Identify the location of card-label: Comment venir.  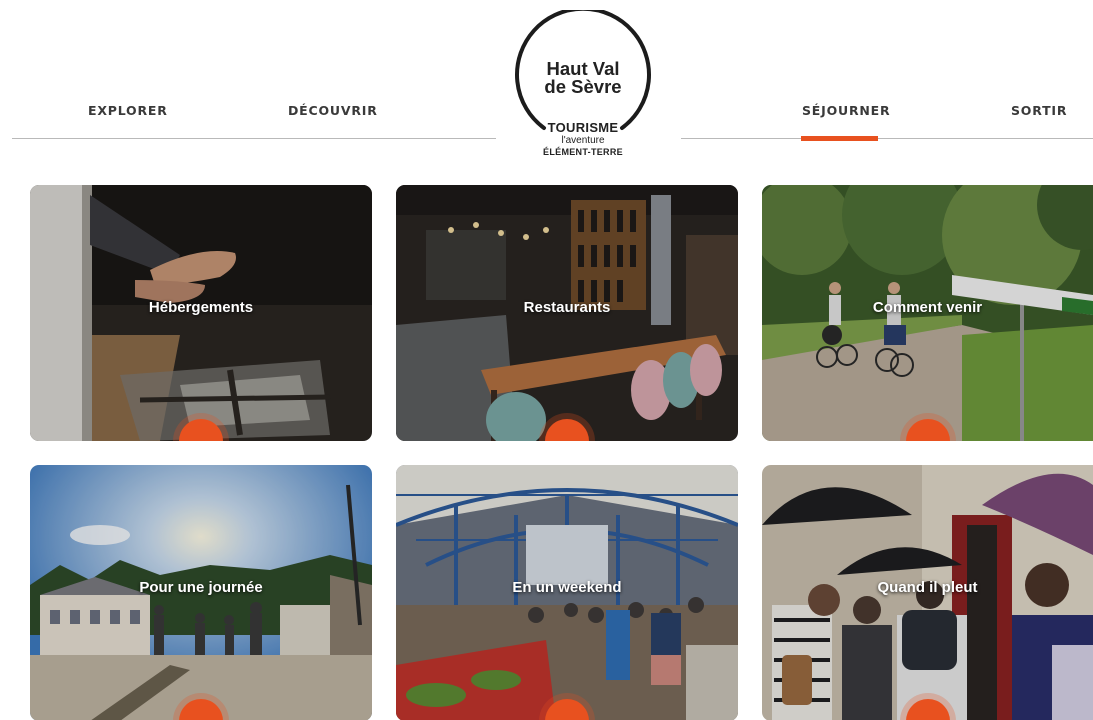
(927, 307).